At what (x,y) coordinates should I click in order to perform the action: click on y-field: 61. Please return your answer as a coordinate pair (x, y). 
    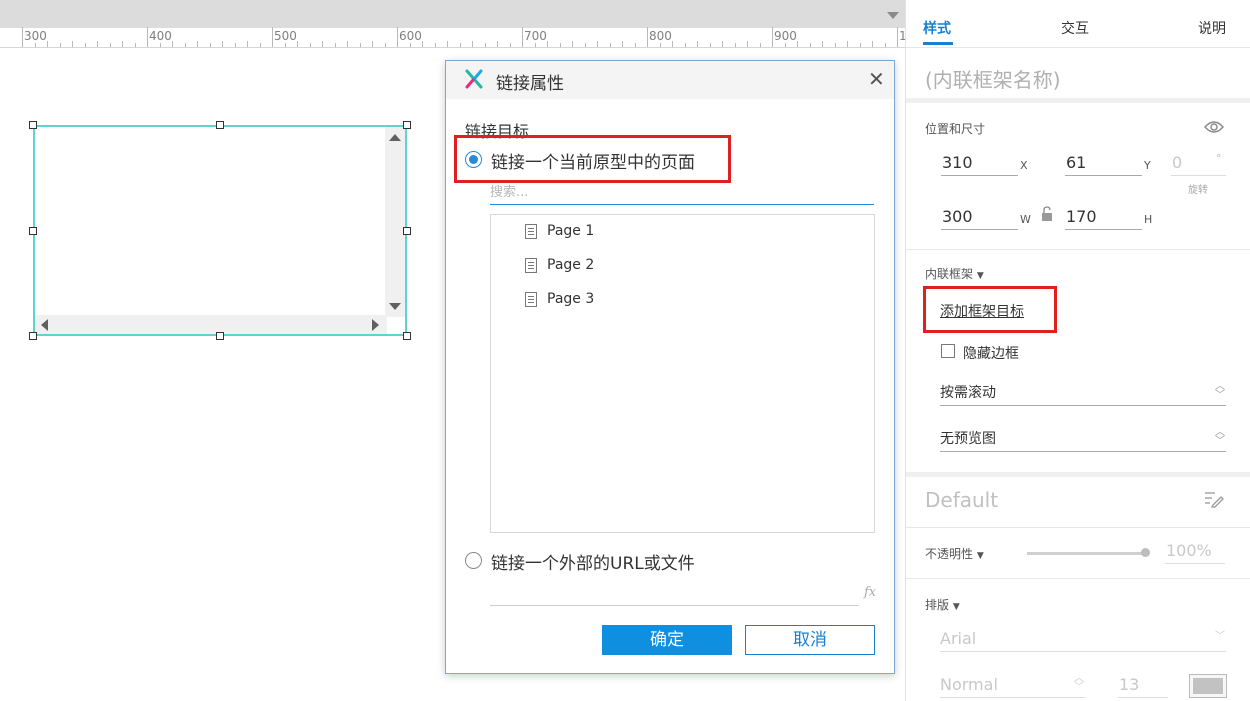
    Looking at the image, I should click on (1103, 163).